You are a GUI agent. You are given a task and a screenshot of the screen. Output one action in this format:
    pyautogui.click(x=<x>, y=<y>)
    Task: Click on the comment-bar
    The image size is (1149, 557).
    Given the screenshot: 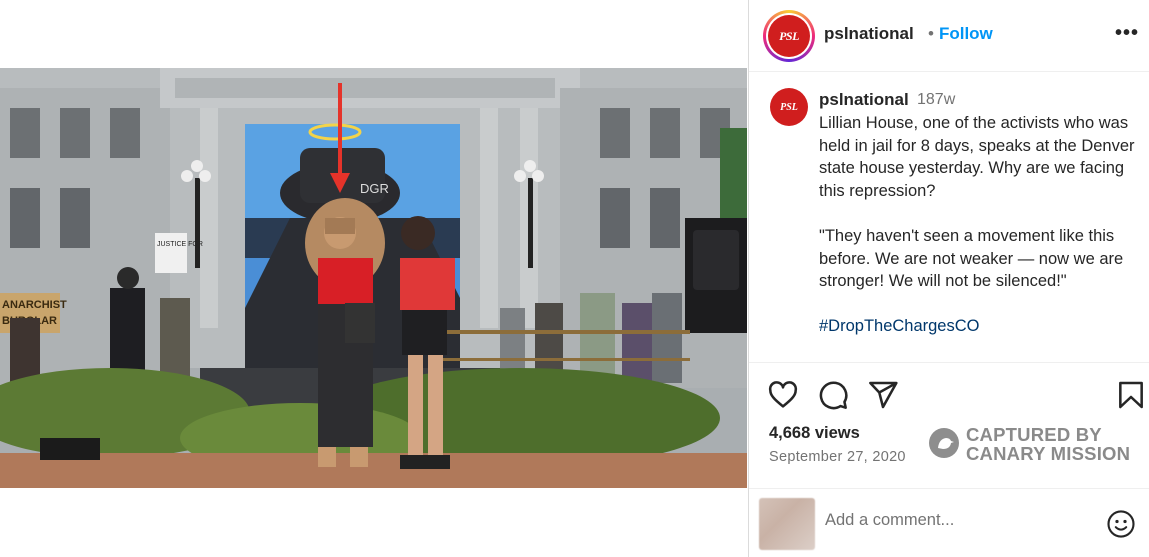 What is the action you would take?
    pyautogui.click(x=949, y=522)
    